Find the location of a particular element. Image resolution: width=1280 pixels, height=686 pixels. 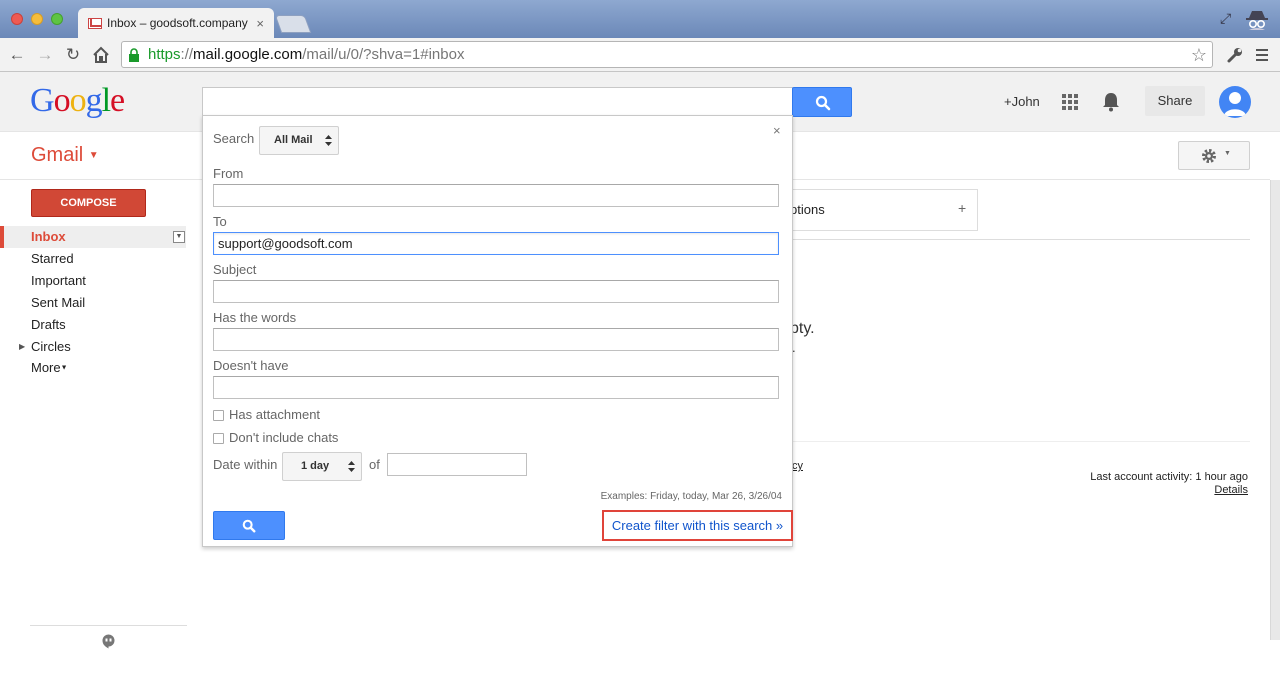

notification-bell-icon is located at coordinates (1111, 102).